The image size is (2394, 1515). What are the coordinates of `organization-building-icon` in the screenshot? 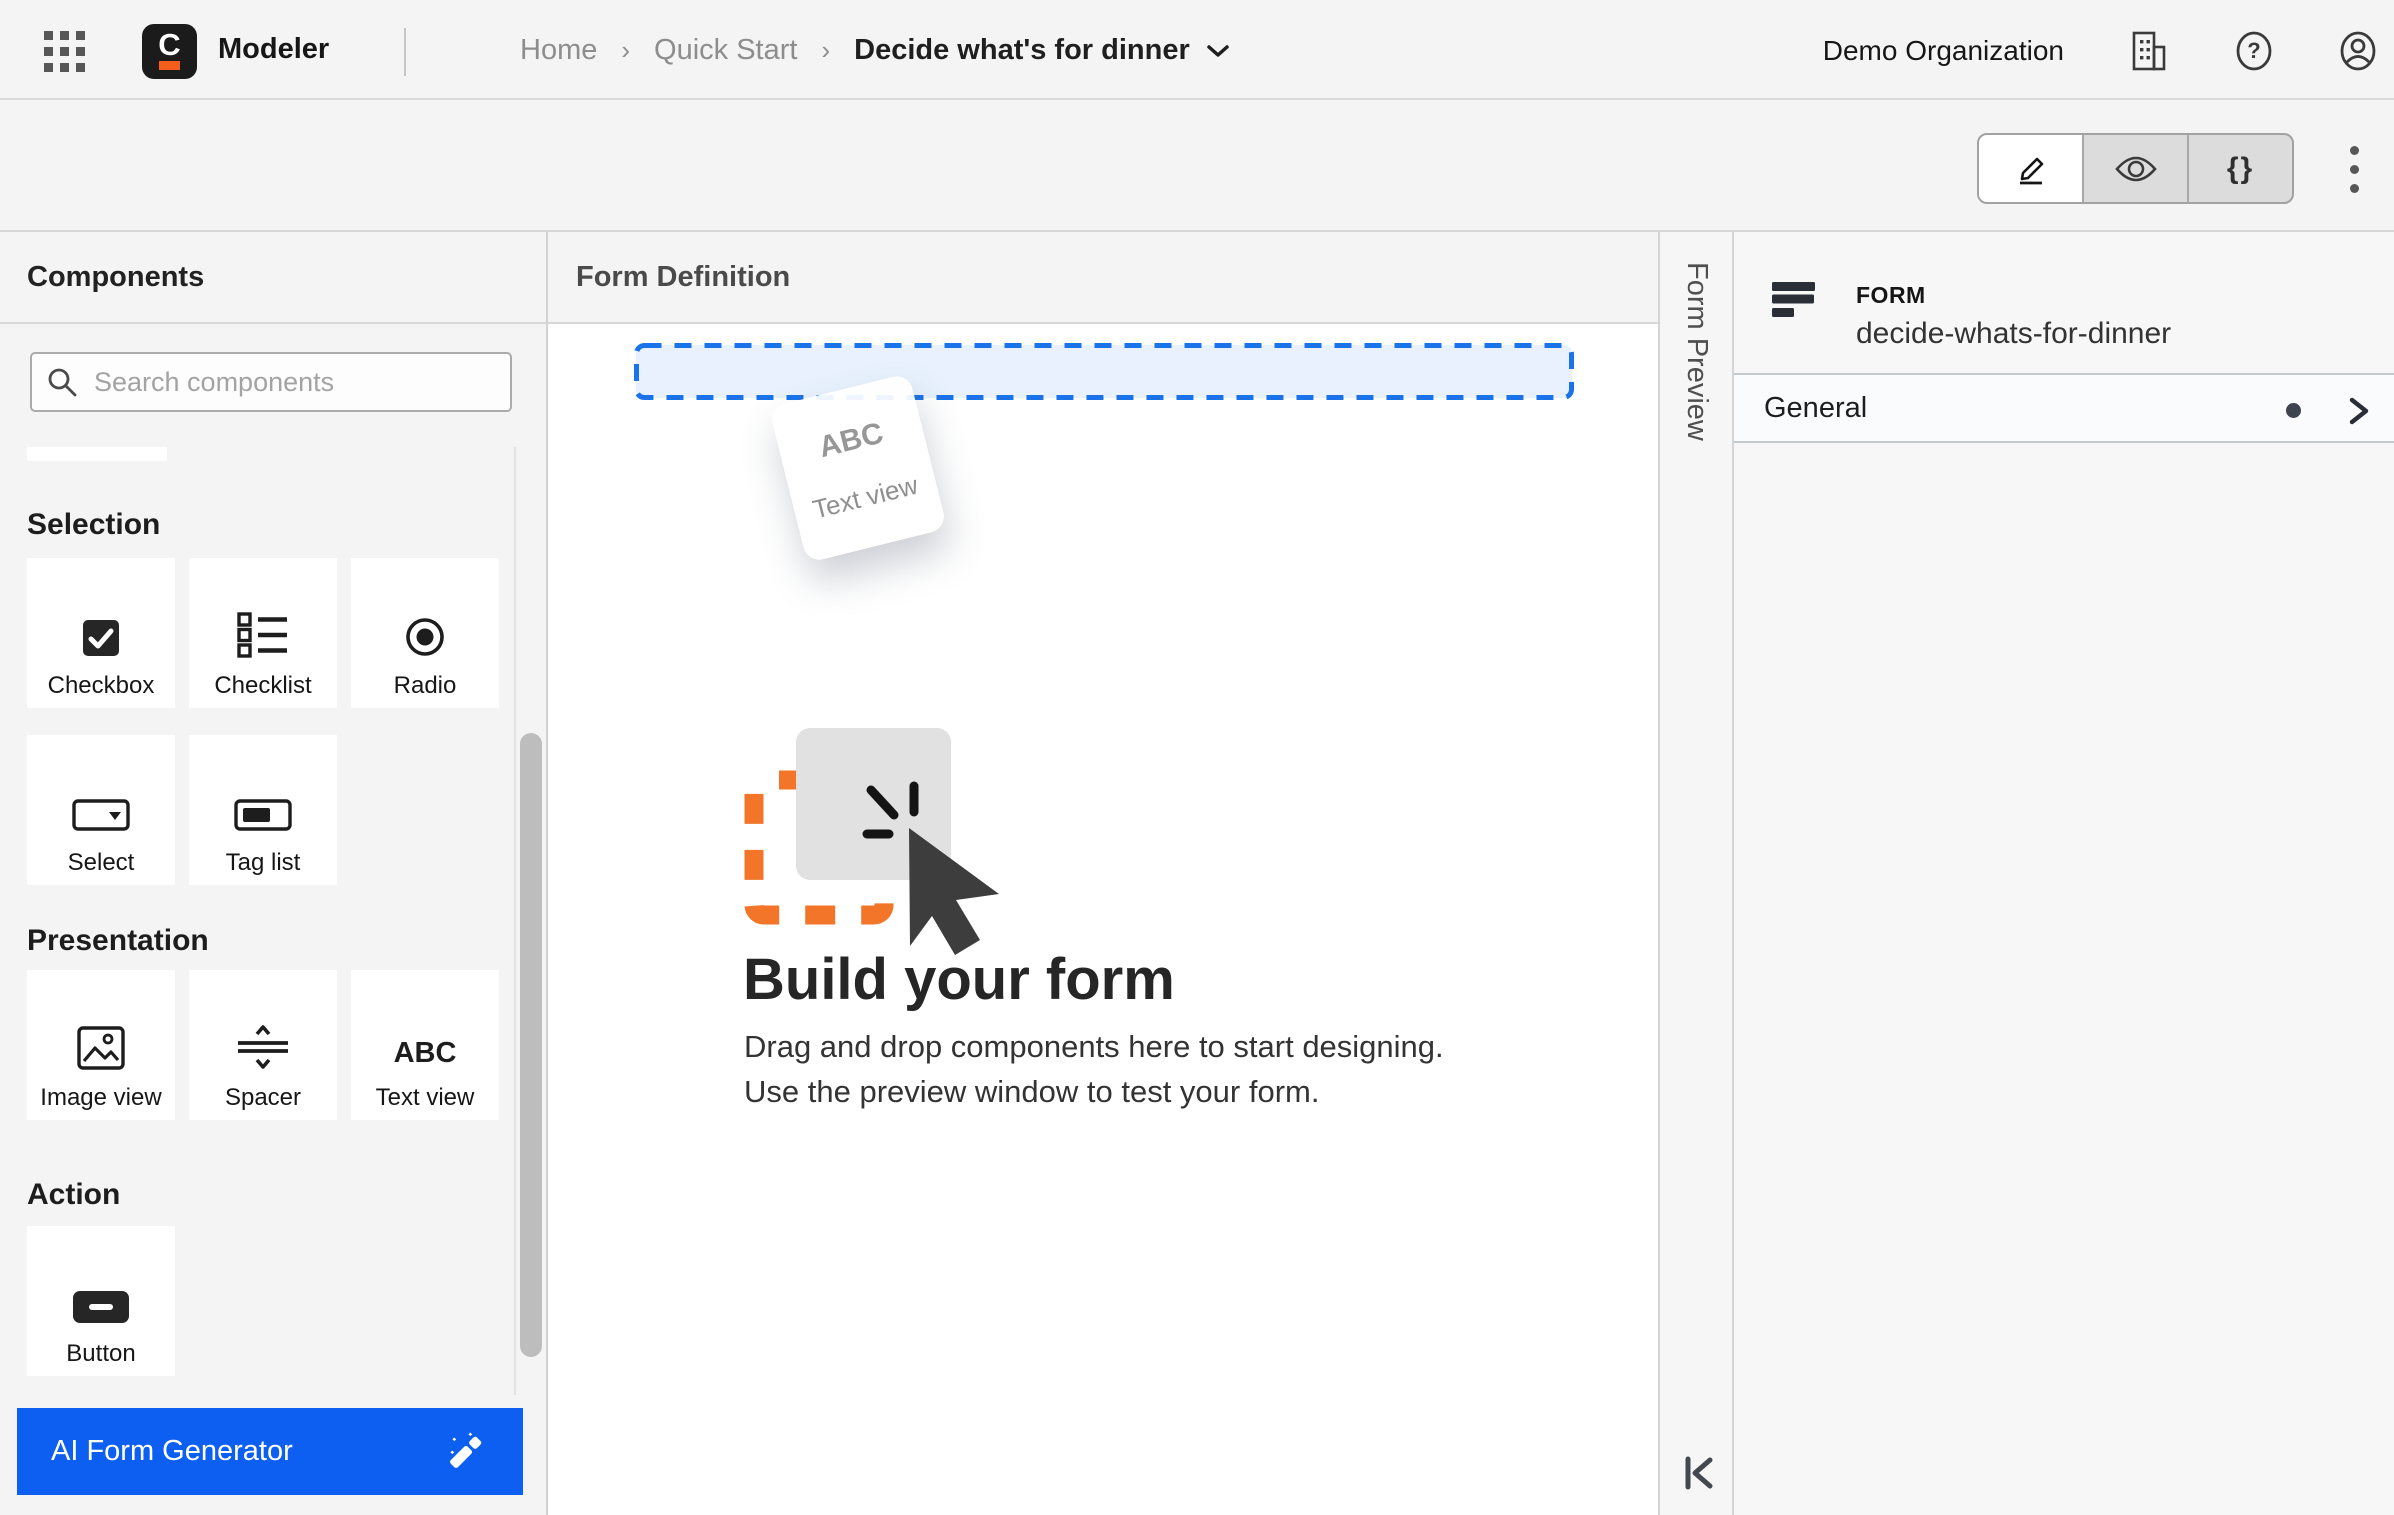 It's located at (2148, 51).